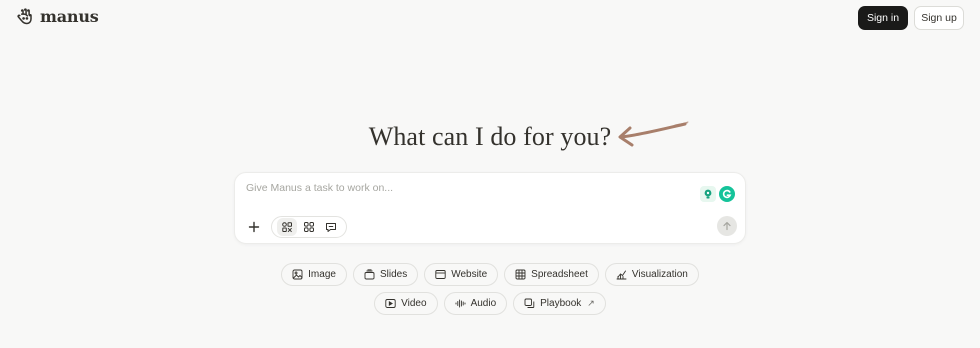 The image size is (980, 348). I want to click on chip-video: Video, so click(406, 303).